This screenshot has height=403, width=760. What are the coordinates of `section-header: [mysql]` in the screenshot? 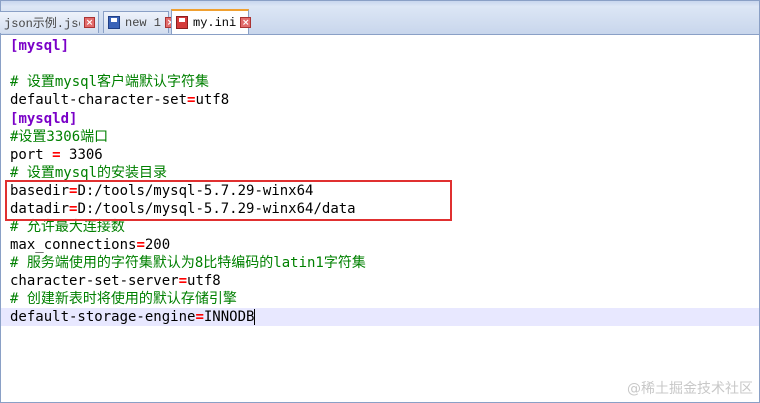 It's located at (40, 46).